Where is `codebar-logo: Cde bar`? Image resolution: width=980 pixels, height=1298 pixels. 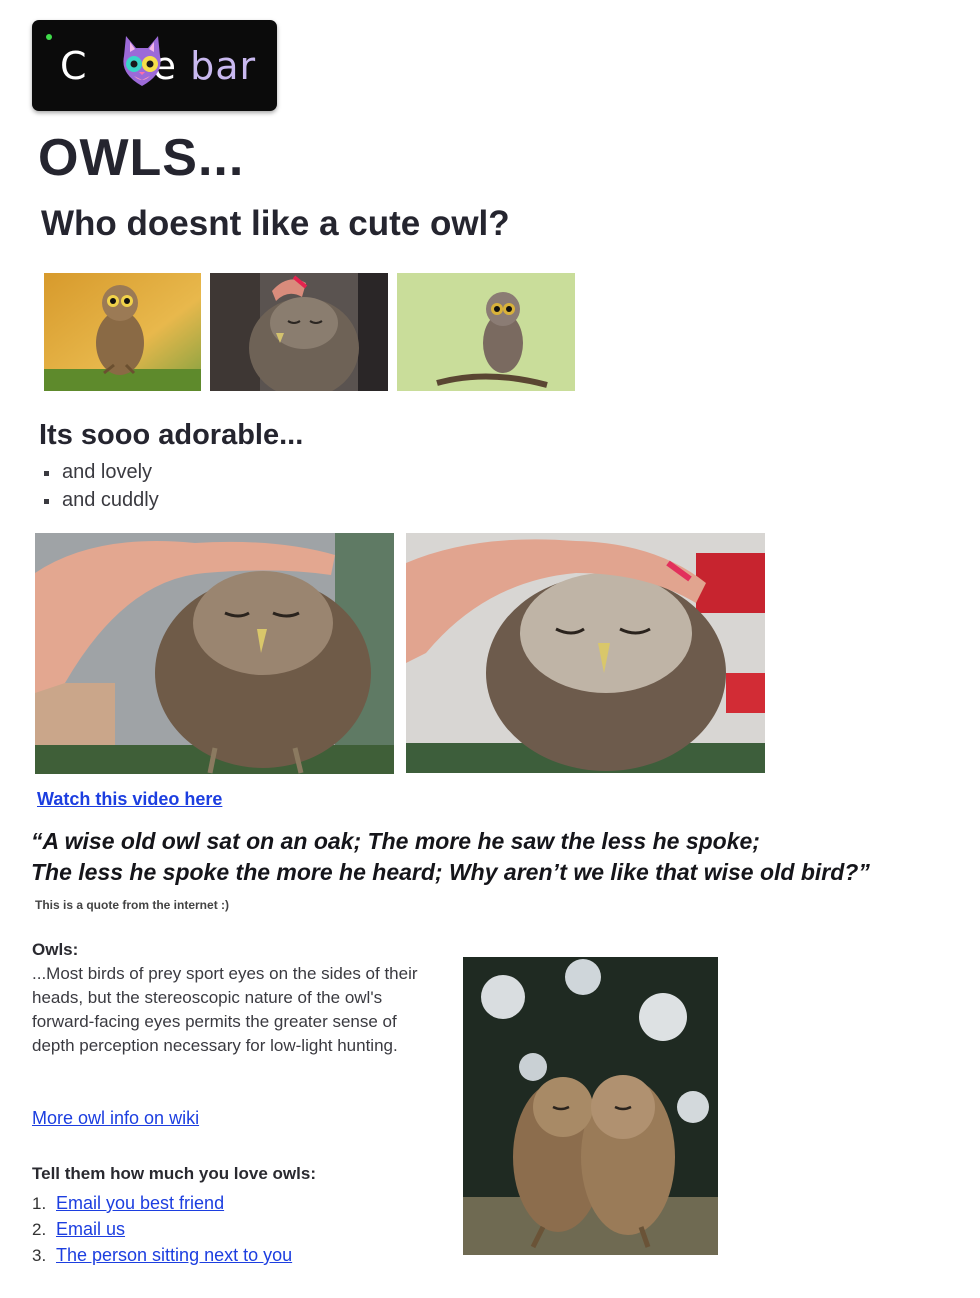 codebar-logo: Cde bar is located at coordinates (154, 65).